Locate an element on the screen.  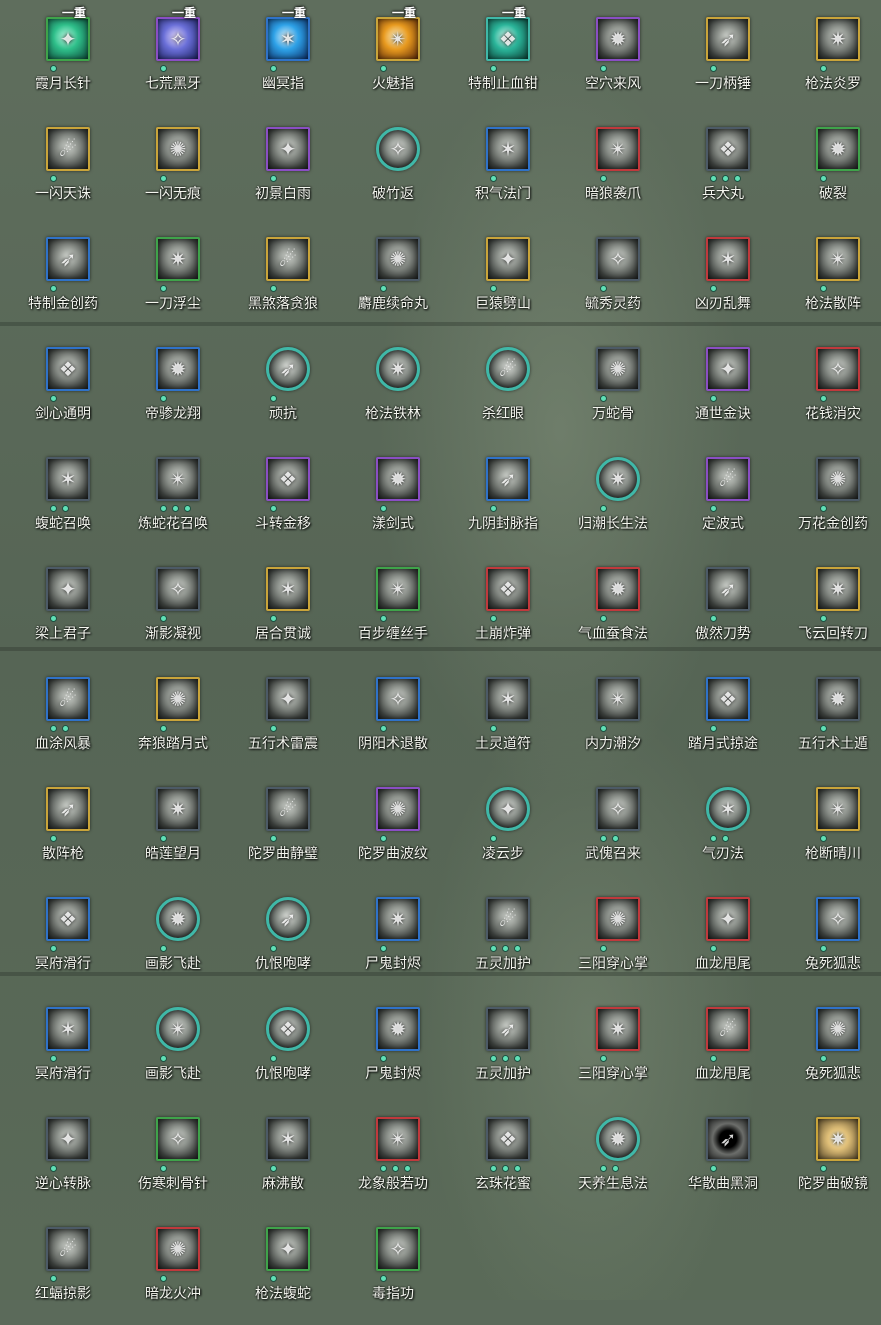
skill-slot: ✧ 一重 七荒黑牙 is located at coordinates (173, 60).